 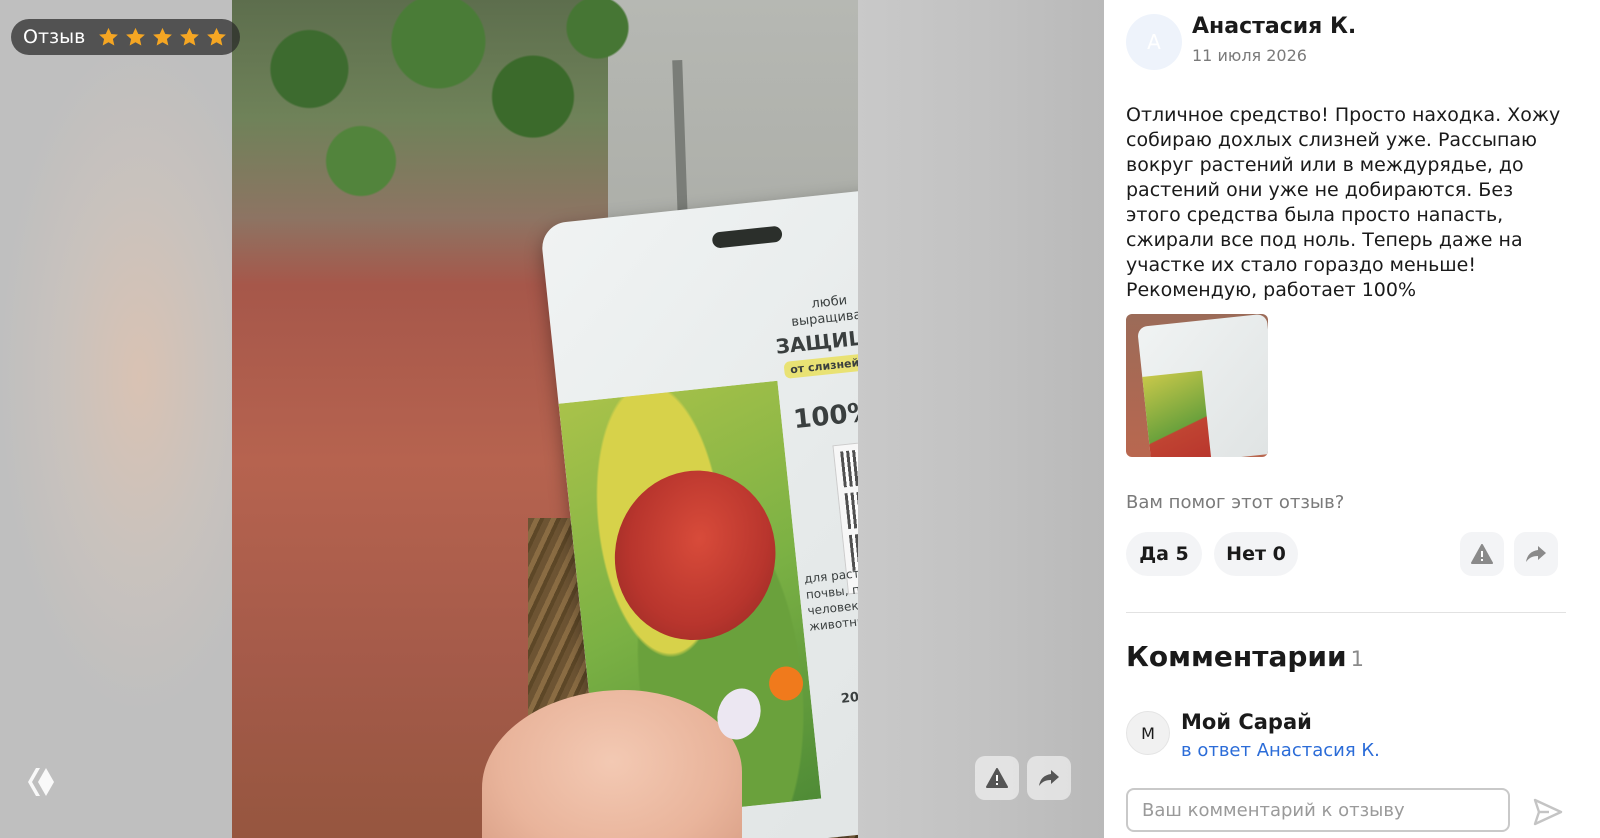 I want to click on helpful-no-button: Нет 0, so click(x=1256, y=554).